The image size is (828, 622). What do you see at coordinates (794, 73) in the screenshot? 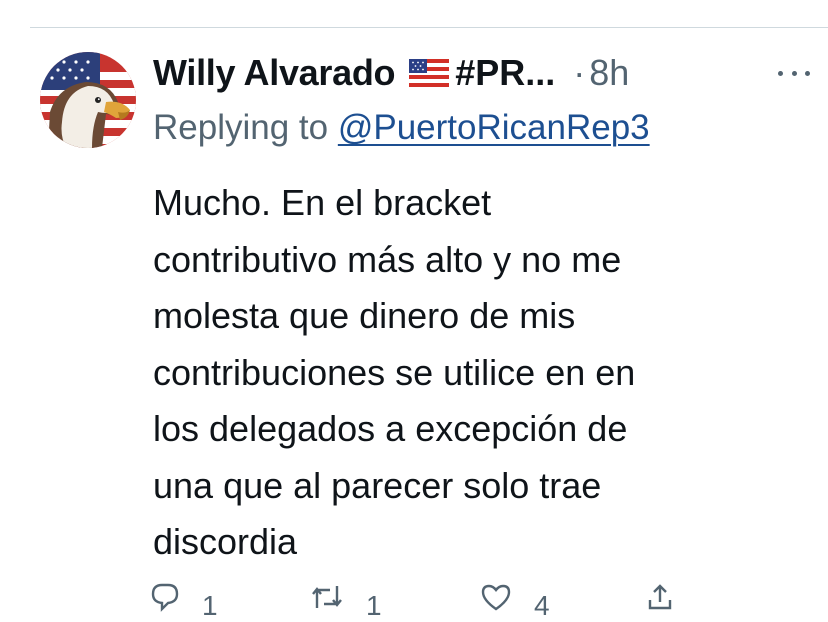
I see `more-icon` at bounding box center [794, 73].